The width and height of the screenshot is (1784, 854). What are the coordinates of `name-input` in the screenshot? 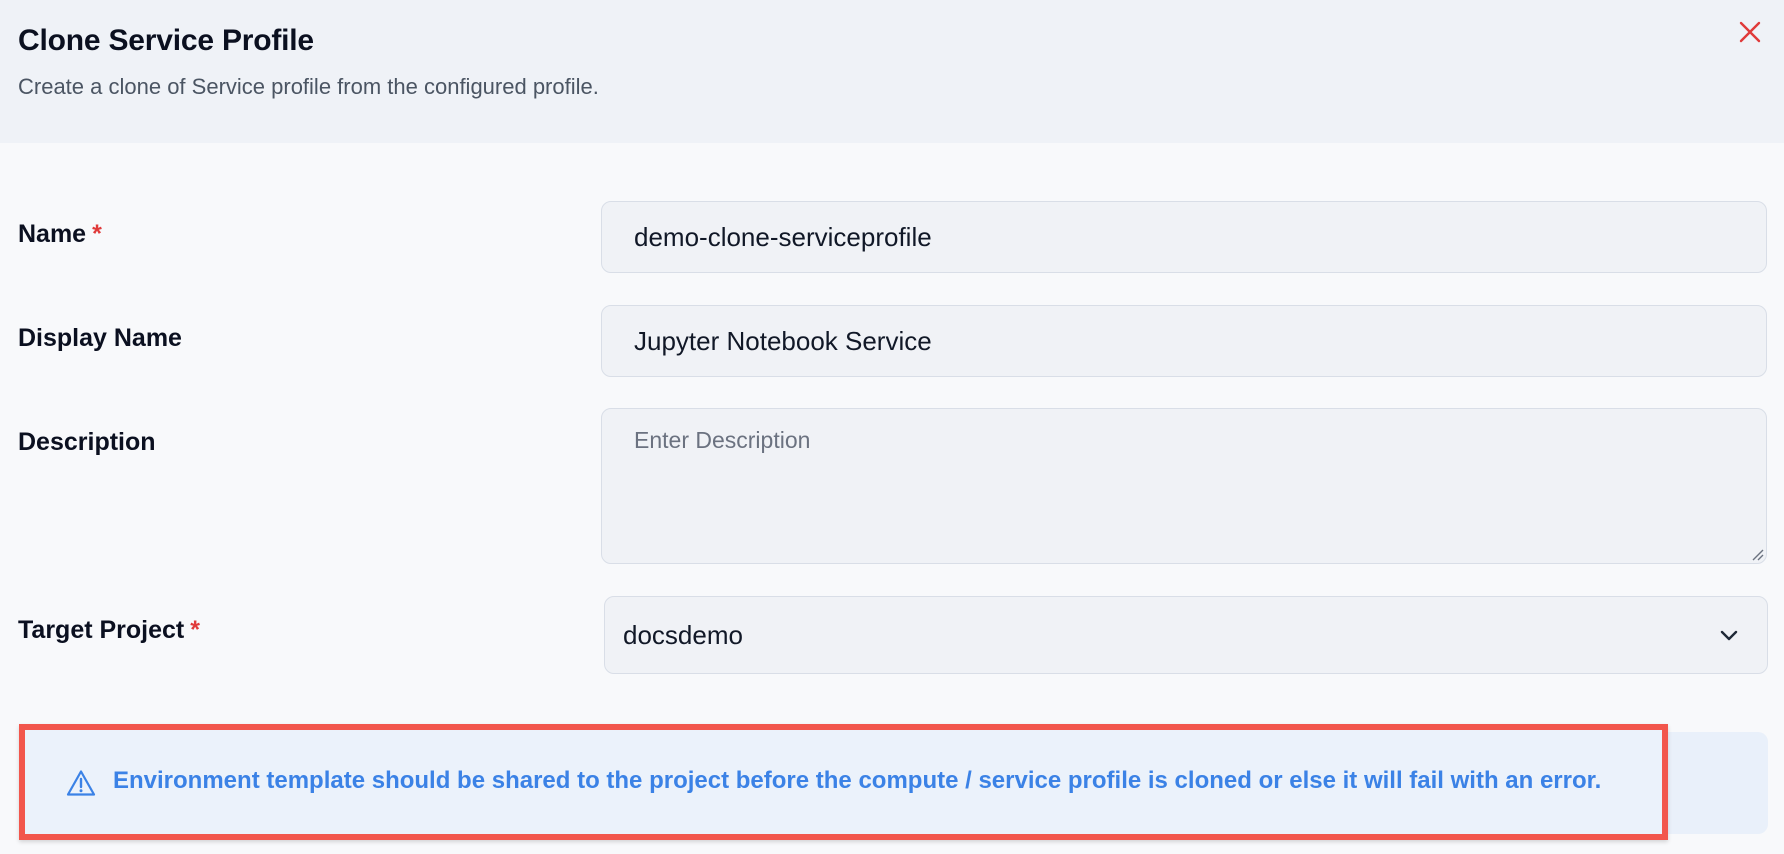 It's located at (1184, 237).